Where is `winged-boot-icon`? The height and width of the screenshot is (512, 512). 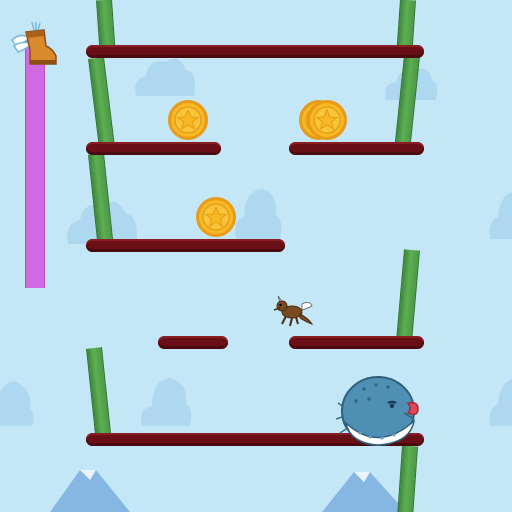
winged-boot-icon is located at coordinates (35, 46).